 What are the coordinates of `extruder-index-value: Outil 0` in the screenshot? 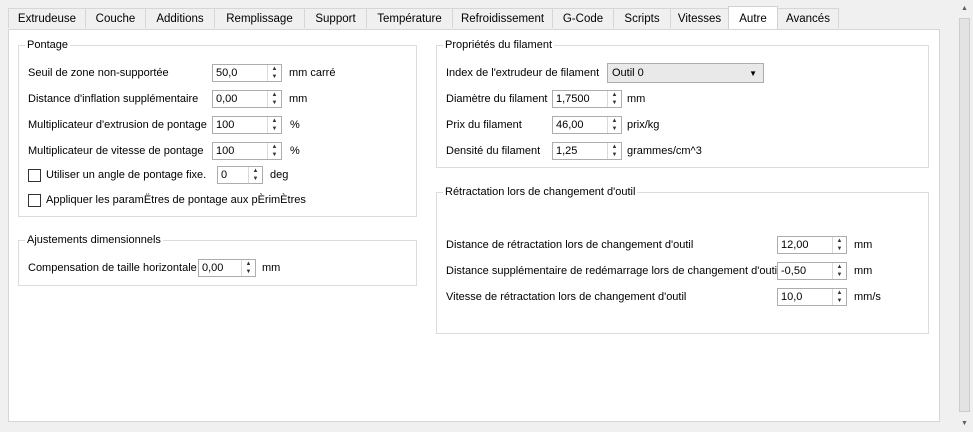 It's located at (628, 73).